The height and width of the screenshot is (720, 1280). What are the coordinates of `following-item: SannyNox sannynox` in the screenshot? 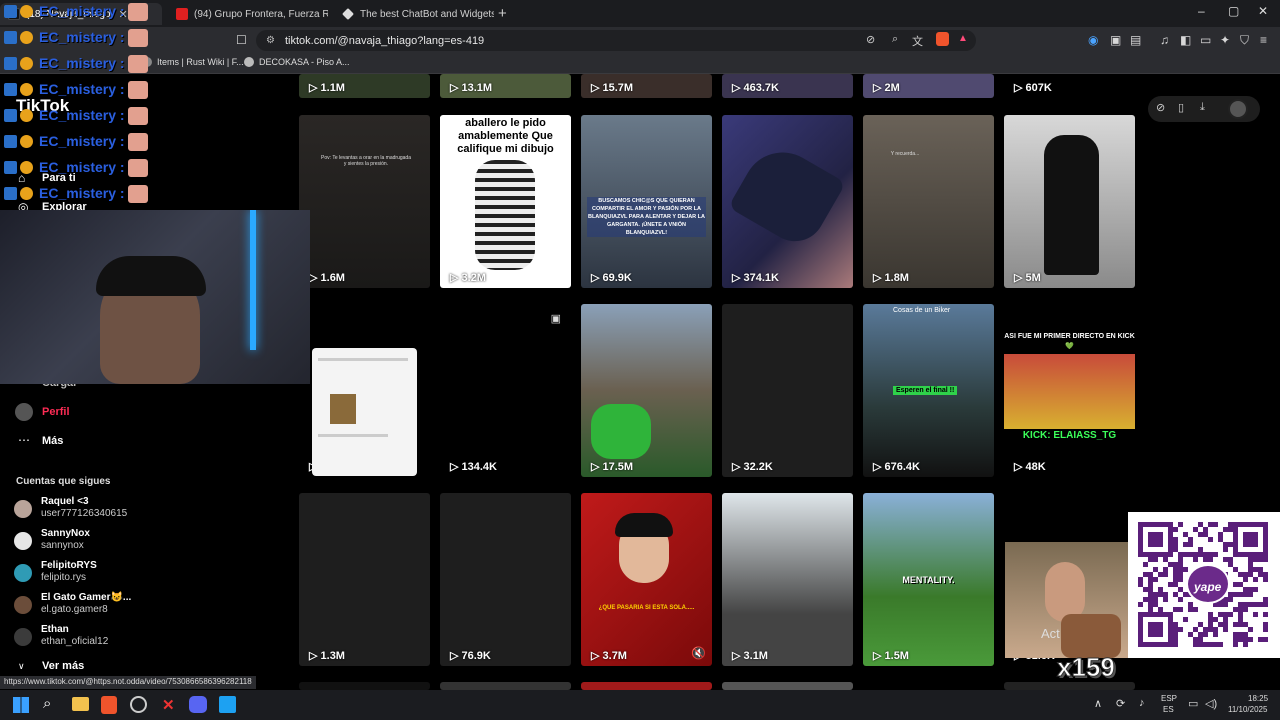 It's located at (89, 541).